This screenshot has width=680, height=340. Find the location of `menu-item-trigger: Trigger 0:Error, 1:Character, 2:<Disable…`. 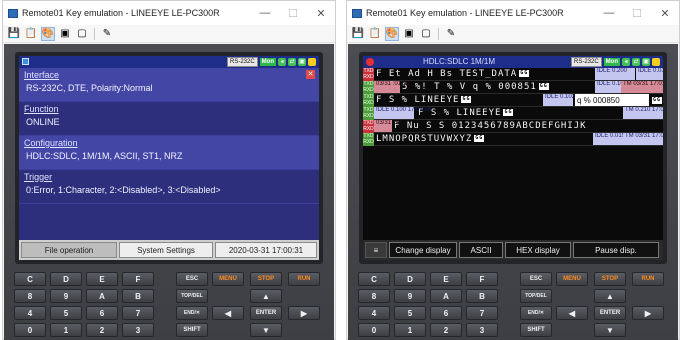

menu-item-trigger: Trigger 0:Error, 1:Character, 2:<Disable… is located at coordinates (169, 187).